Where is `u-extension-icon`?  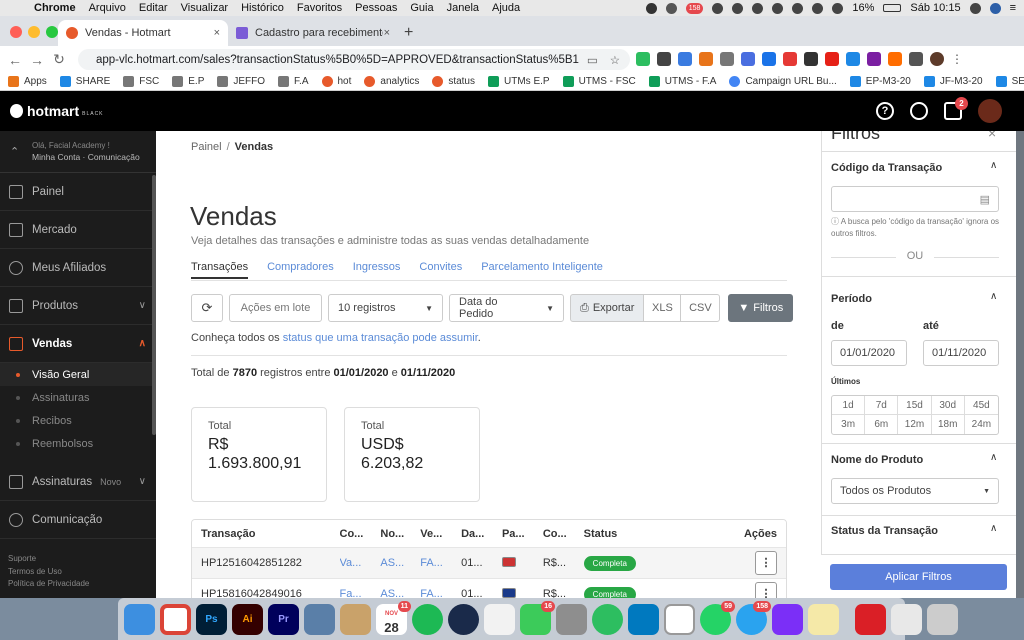 u-extension-icon is located at coordinates (895, 59).